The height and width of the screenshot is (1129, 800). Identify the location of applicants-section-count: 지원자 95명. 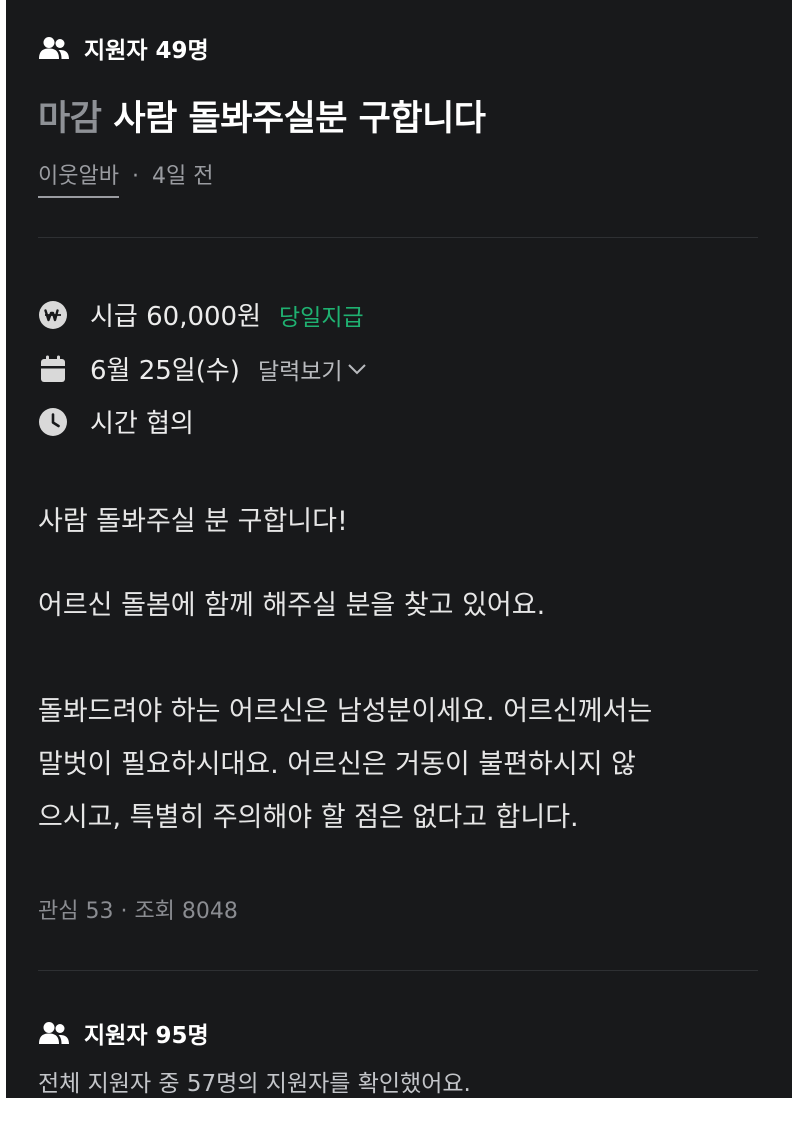
(146, 1036).